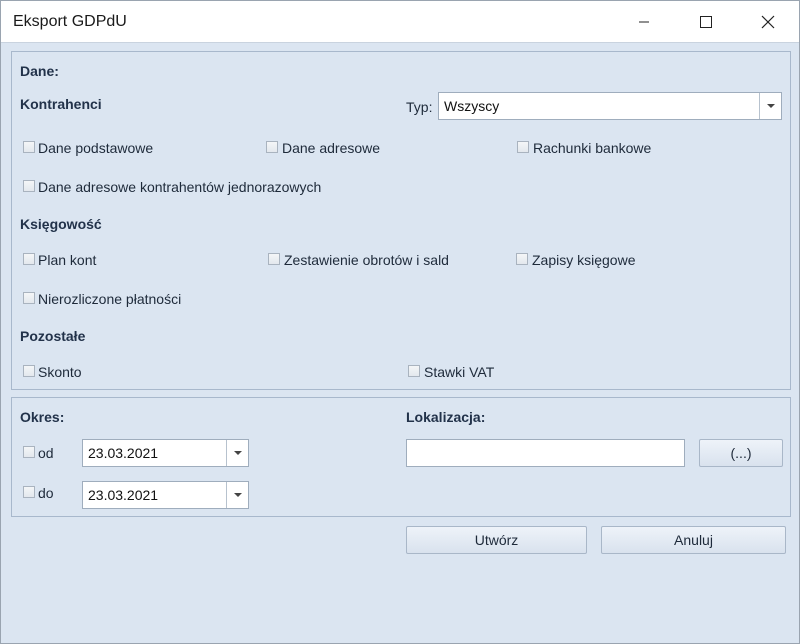  I want to click on od-date-value: 23.03.2021, so click(123, 453).